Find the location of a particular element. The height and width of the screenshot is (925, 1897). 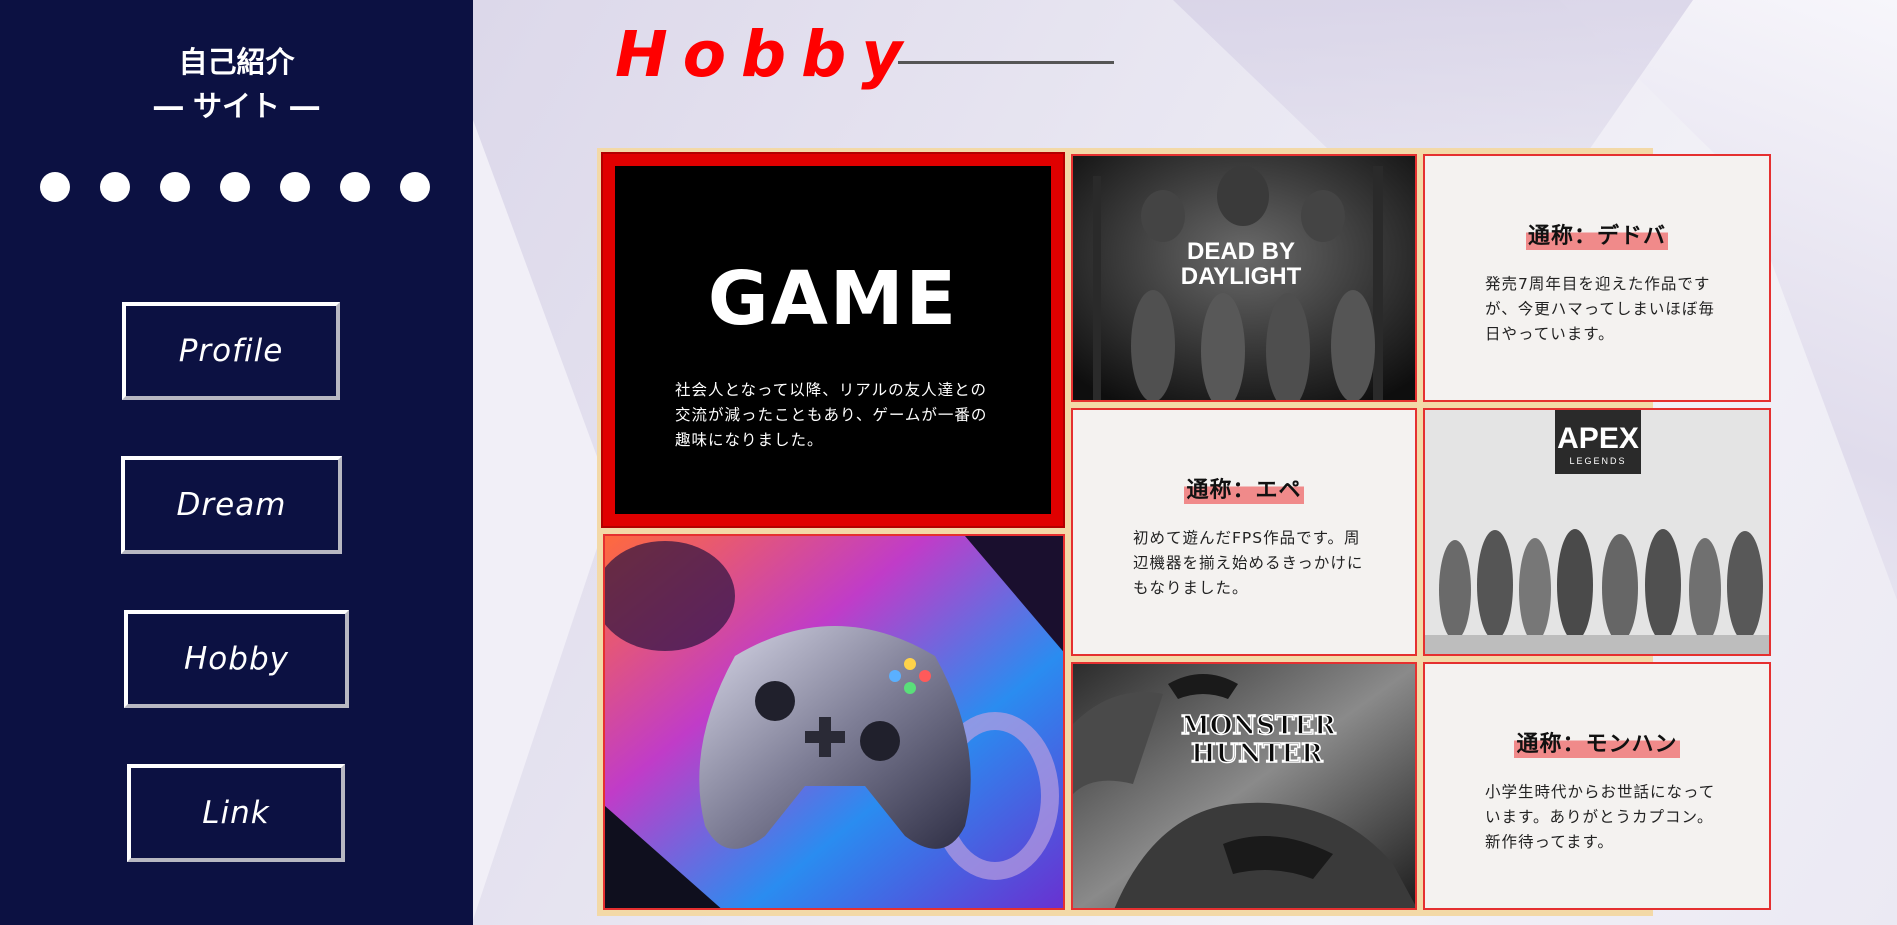

apex-logo-line2: LEGENDS is located at coordinates (1597, 461).